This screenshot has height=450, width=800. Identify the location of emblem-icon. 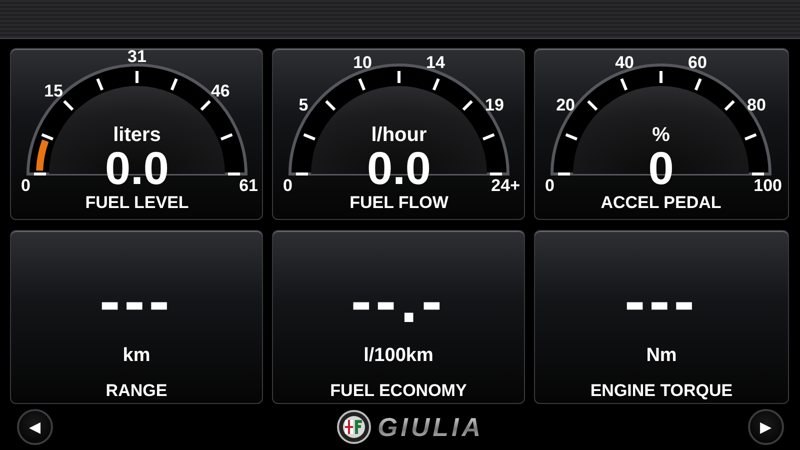
(354, 427).